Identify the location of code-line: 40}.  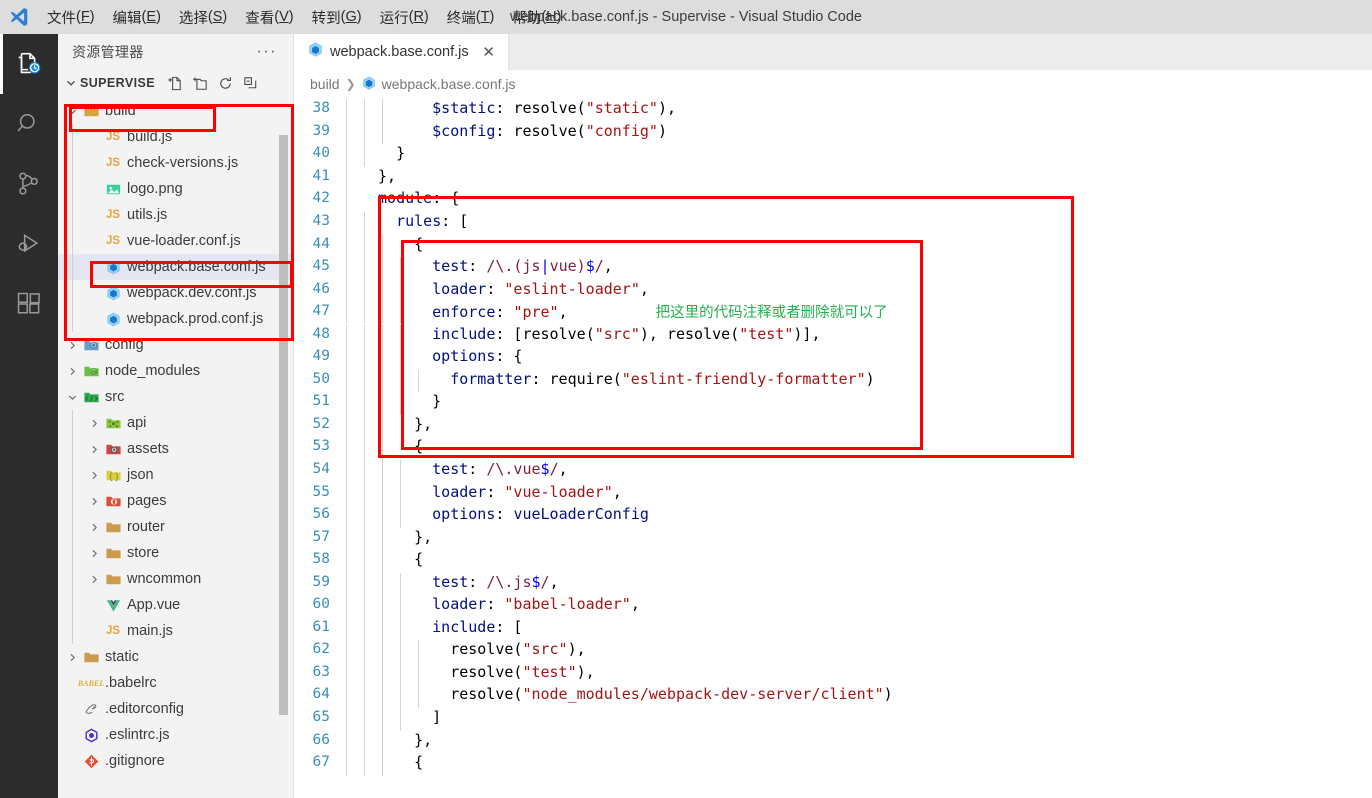
(833, 154).